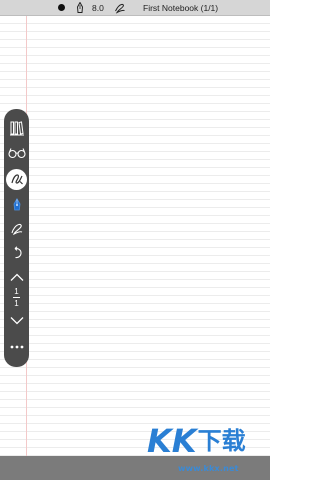 This screenshot has width=320, height=480. I want to click on page-up-button, so click(16, 277).